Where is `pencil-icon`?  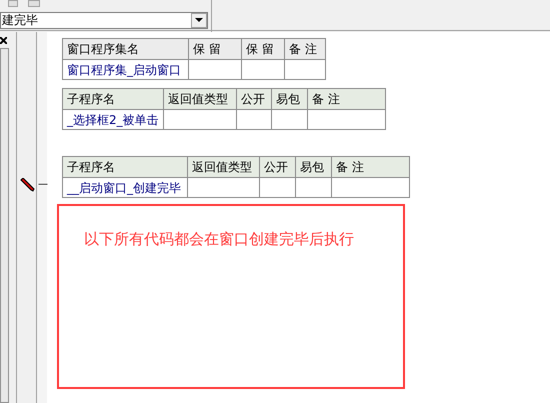
pencil-icon is located at coordinates (27, 185).